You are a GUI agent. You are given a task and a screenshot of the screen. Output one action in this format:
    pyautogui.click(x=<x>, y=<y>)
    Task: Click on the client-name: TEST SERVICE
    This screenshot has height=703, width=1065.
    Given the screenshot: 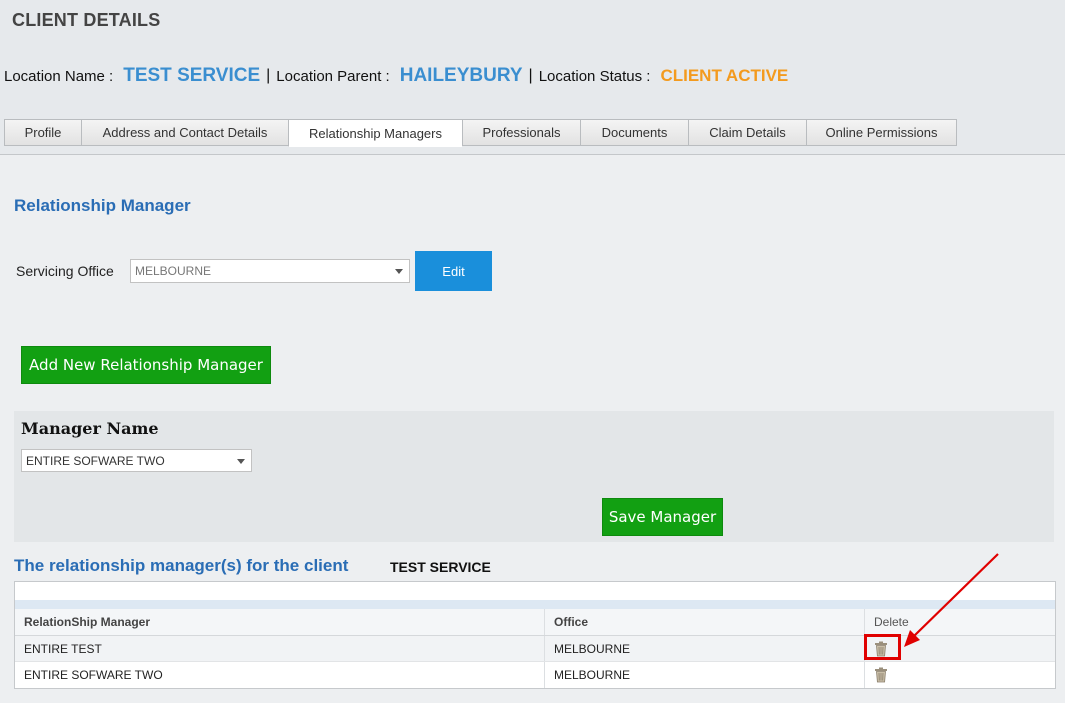 What is the action you would take?
    pyautogui.click(x=440, y=567)
    